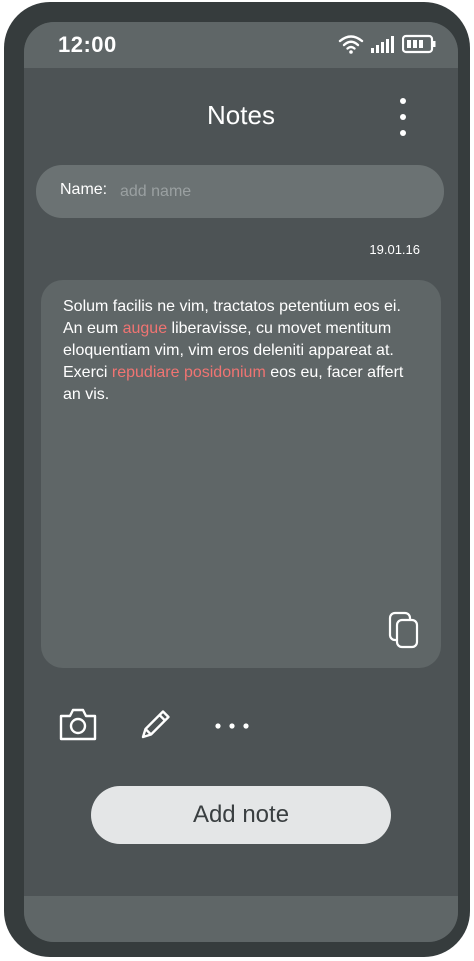 The height and width of the screenshot is (961, 474). Describe the element at coordinates (232, 724) in the screenshot. I see `more-horizontal-icon` at that location.